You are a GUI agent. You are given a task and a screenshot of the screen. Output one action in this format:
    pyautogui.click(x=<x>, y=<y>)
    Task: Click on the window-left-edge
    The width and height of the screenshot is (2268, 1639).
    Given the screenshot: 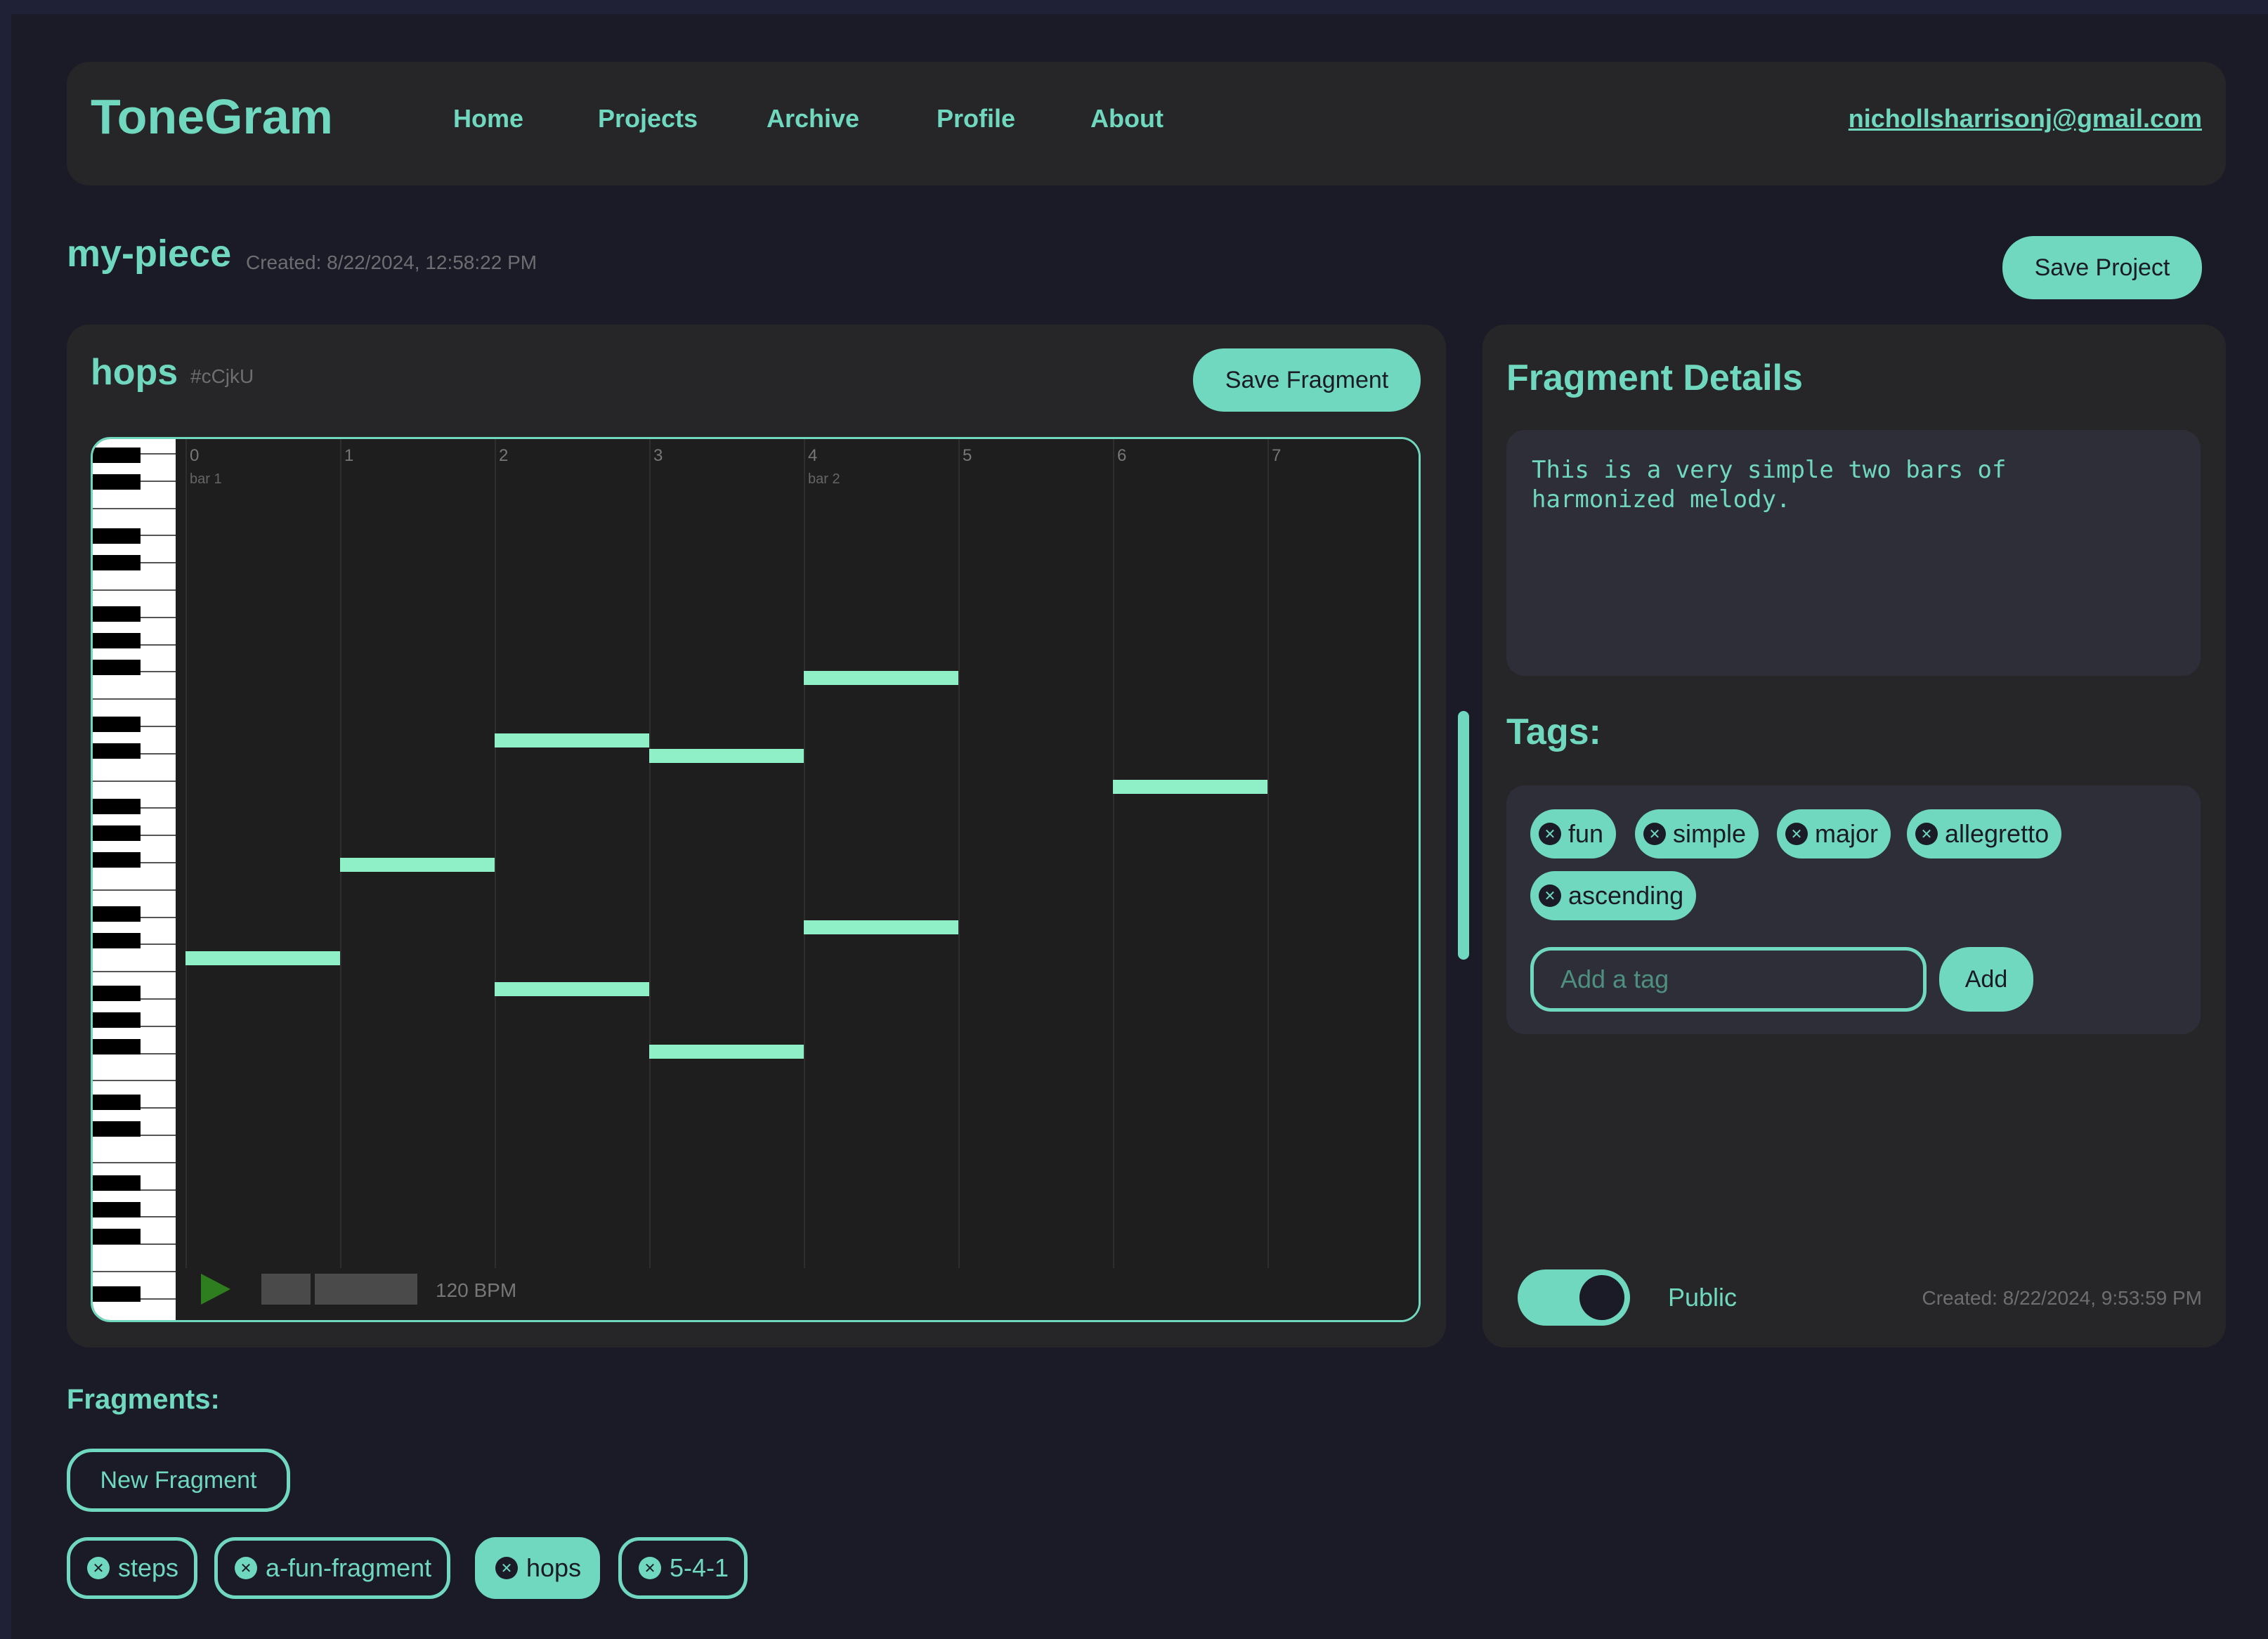 What is the action you would take?
    pyautogui.click(x=5, y=826)
    